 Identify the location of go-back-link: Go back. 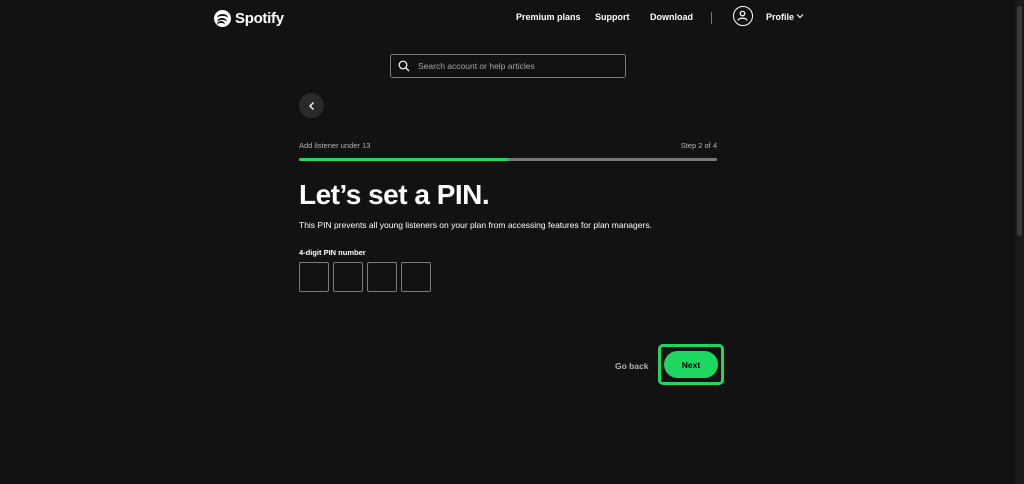
(632, 366).